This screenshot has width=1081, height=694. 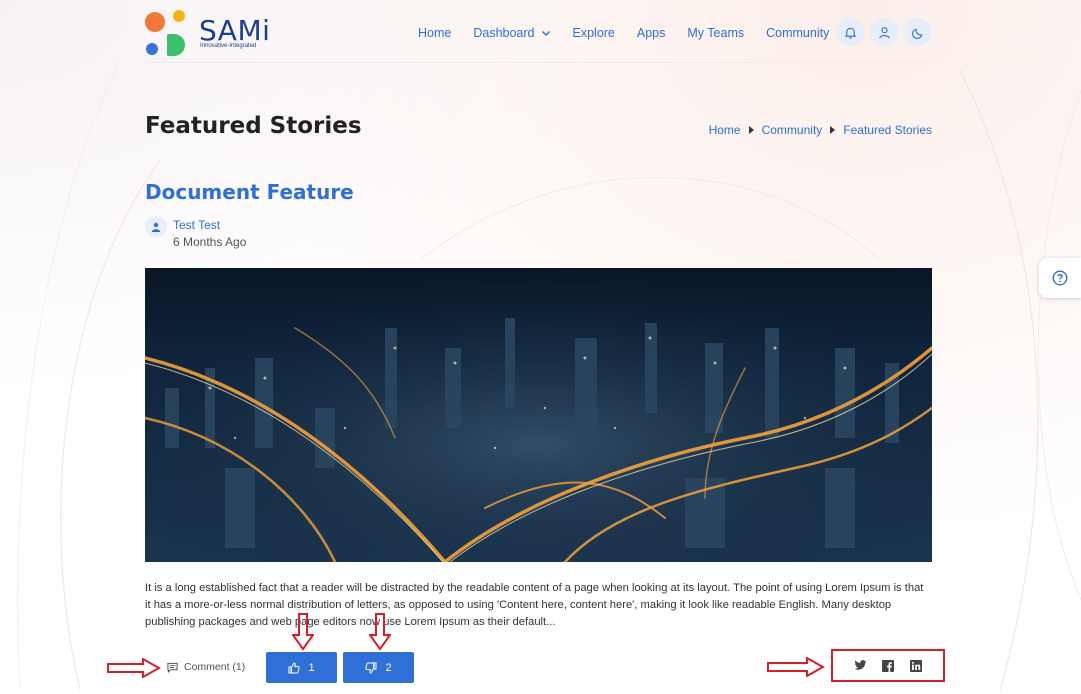 I want to click on help-button, so click(x=1060, y=278).